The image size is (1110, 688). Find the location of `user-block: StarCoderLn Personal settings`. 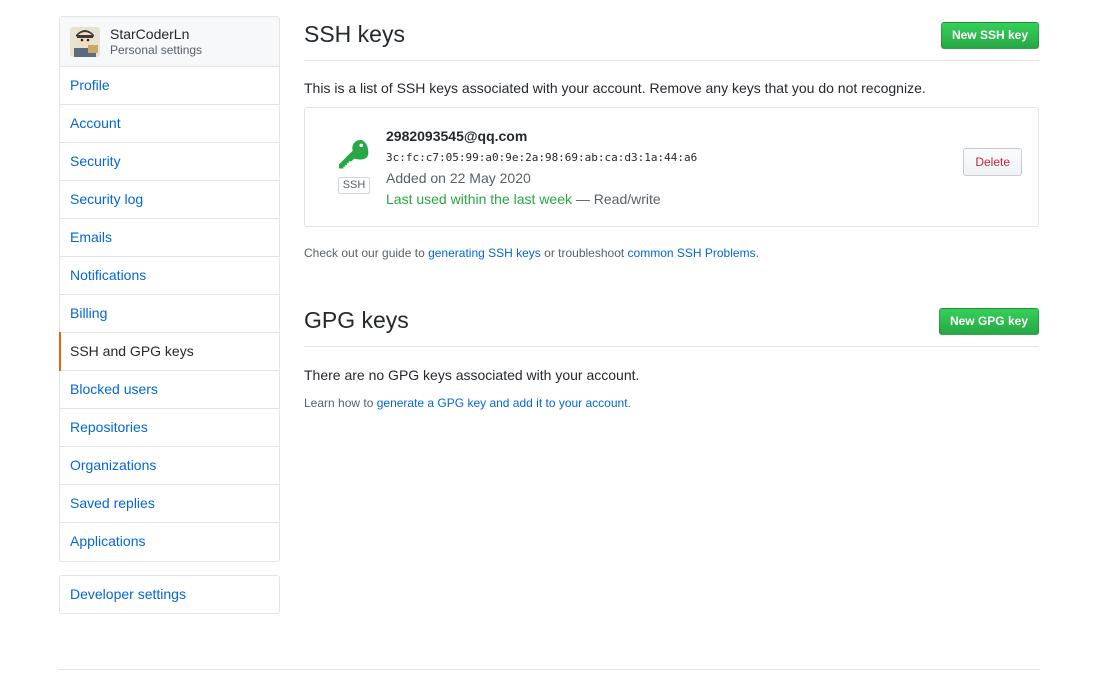

user-block: StarCoderLn Personal settings is located at coordinates (156, 42).